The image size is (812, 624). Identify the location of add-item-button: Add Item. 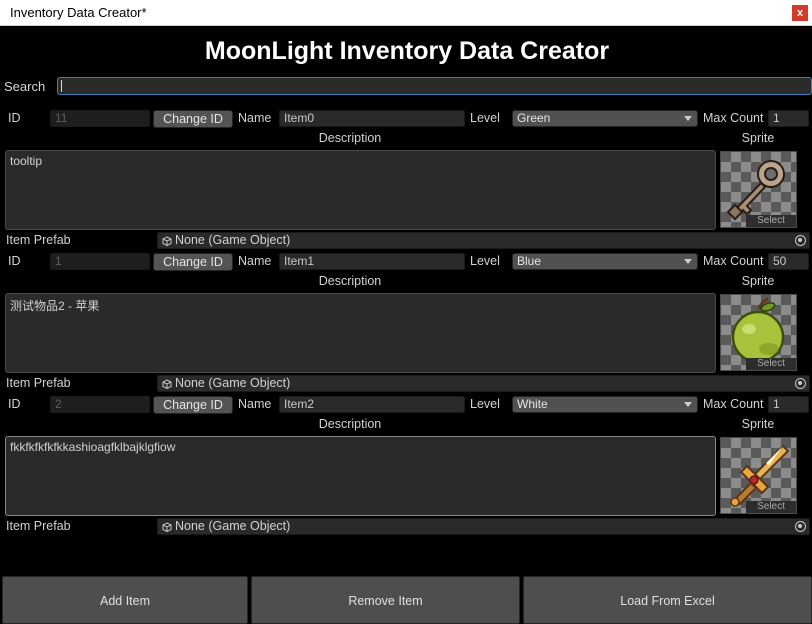
(125, 600).